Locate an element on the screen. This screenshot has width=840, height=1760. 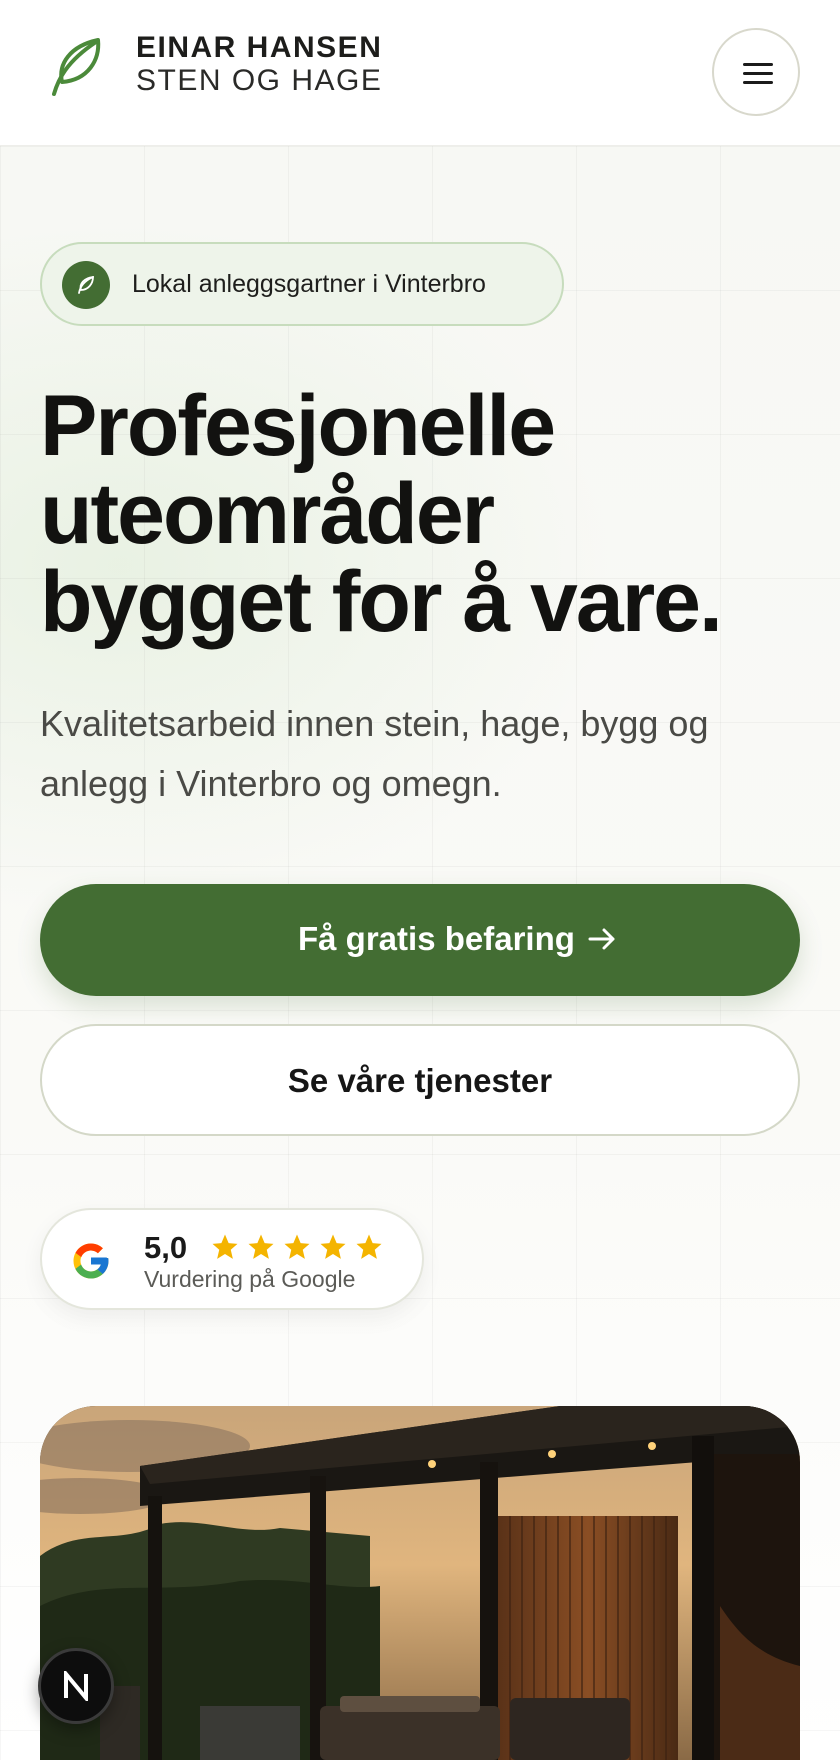
google-icon is located at coordinates (91, 1261).